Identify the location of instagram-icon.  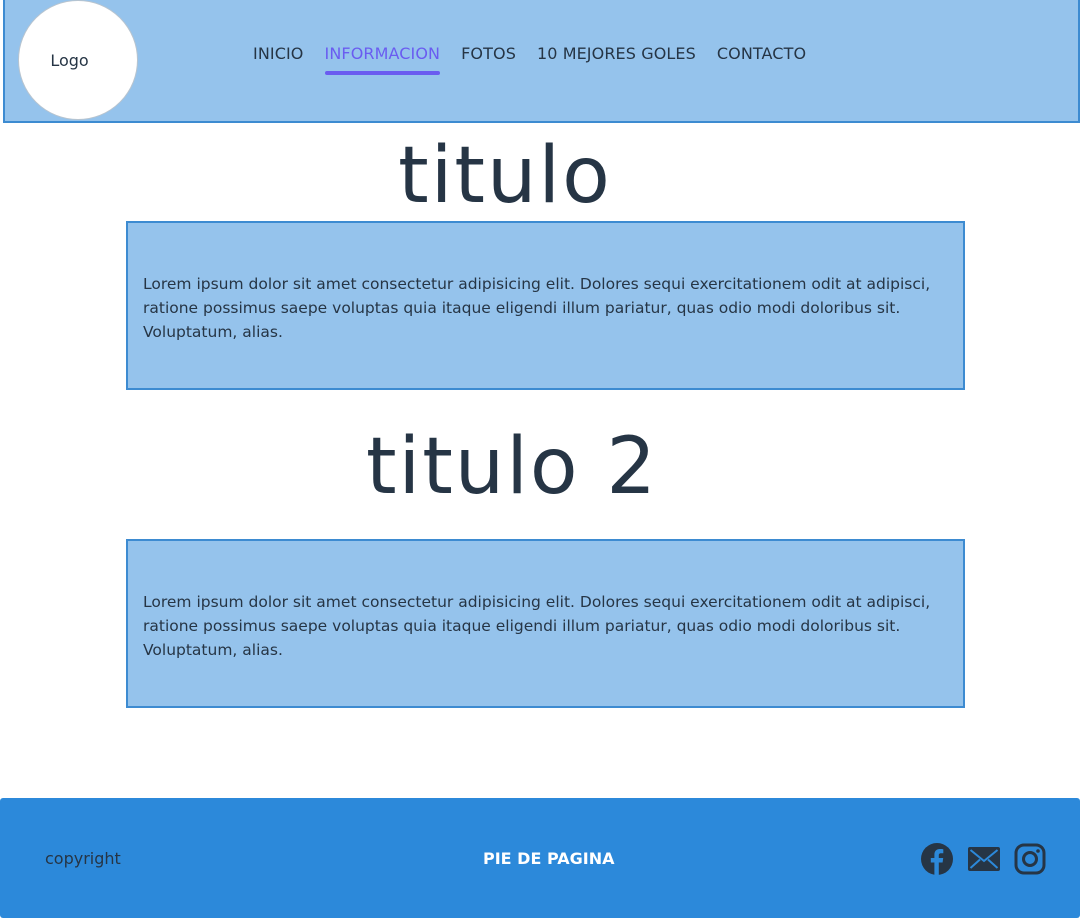
(1030, 861).